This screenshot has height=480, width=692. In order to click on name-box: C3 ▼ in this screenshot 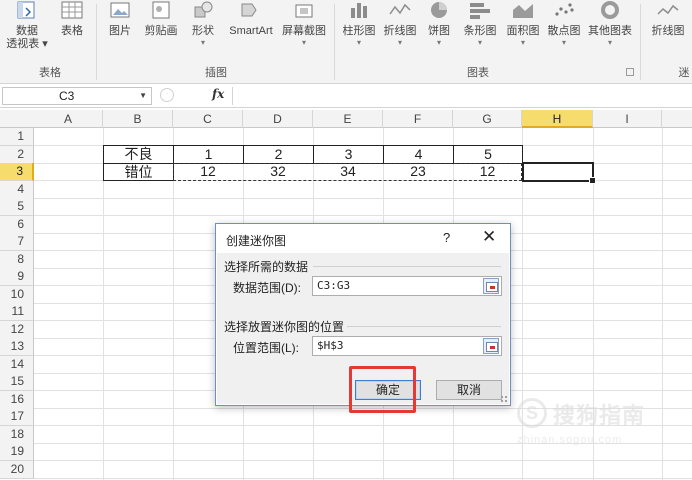, I will do `click(77, 96)`.